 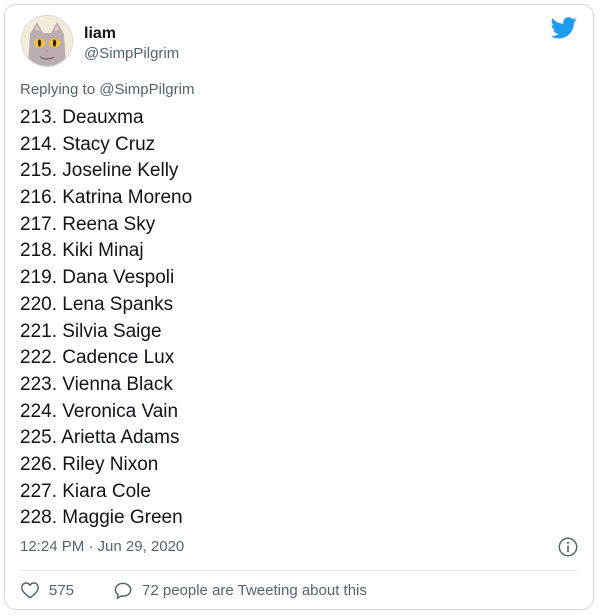 What do you see at coordinates (47, 41) in the screenshot?
I see `cat-avatar-icon` at bounding box center [47, 41].